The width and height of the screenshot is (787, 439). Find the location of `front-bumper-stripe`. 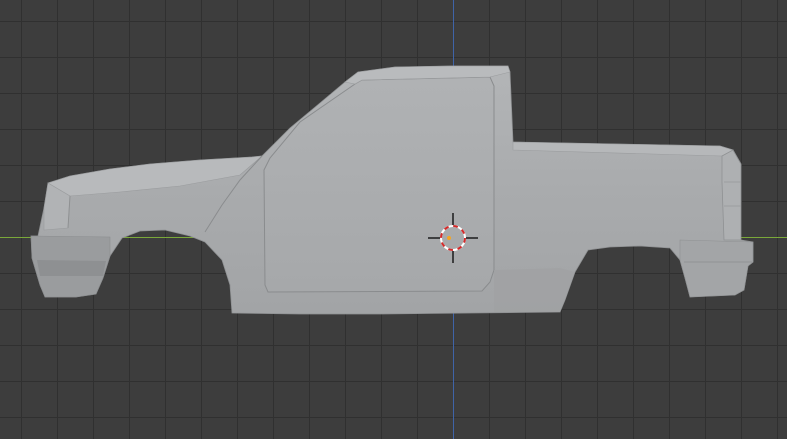

front-bumper-stripe is located at coordinates (71, 268).